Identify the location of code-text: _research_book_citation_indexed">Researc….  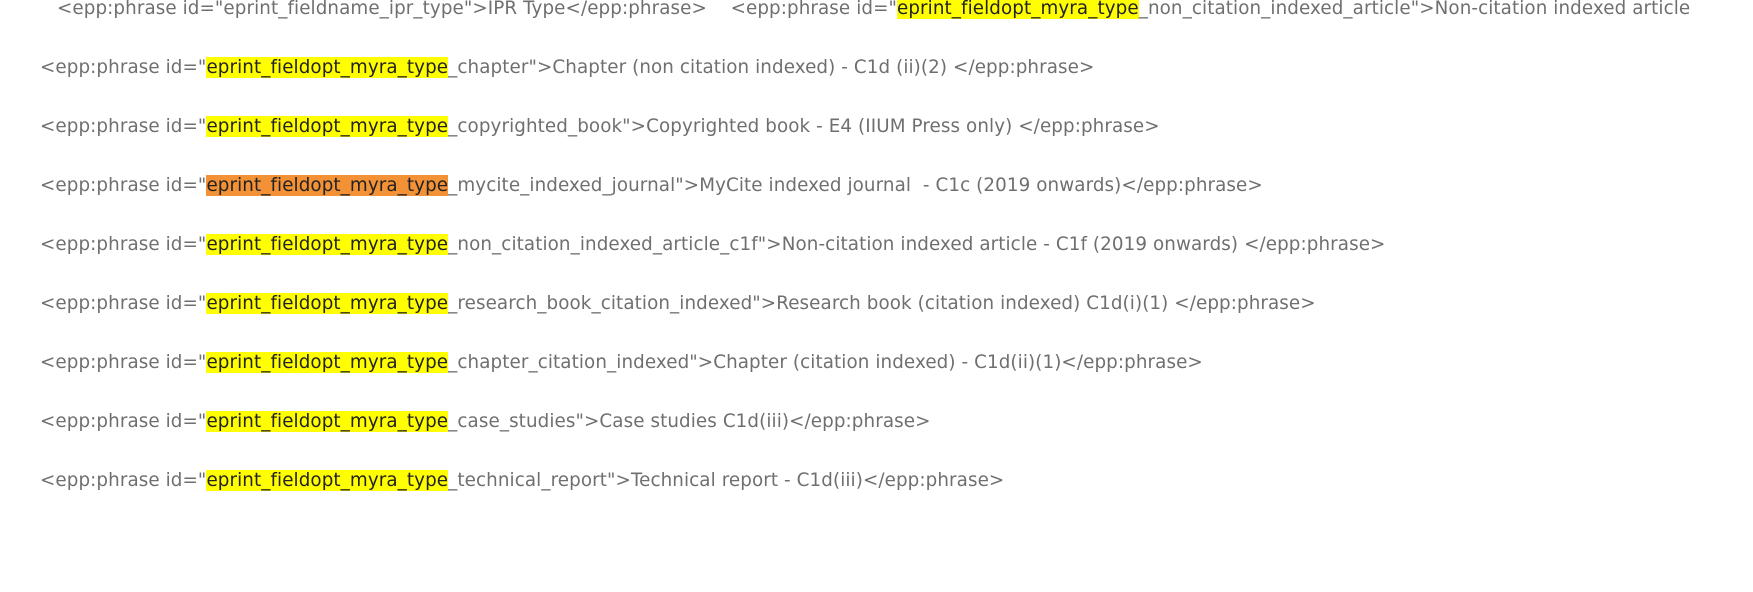
(882, 303).